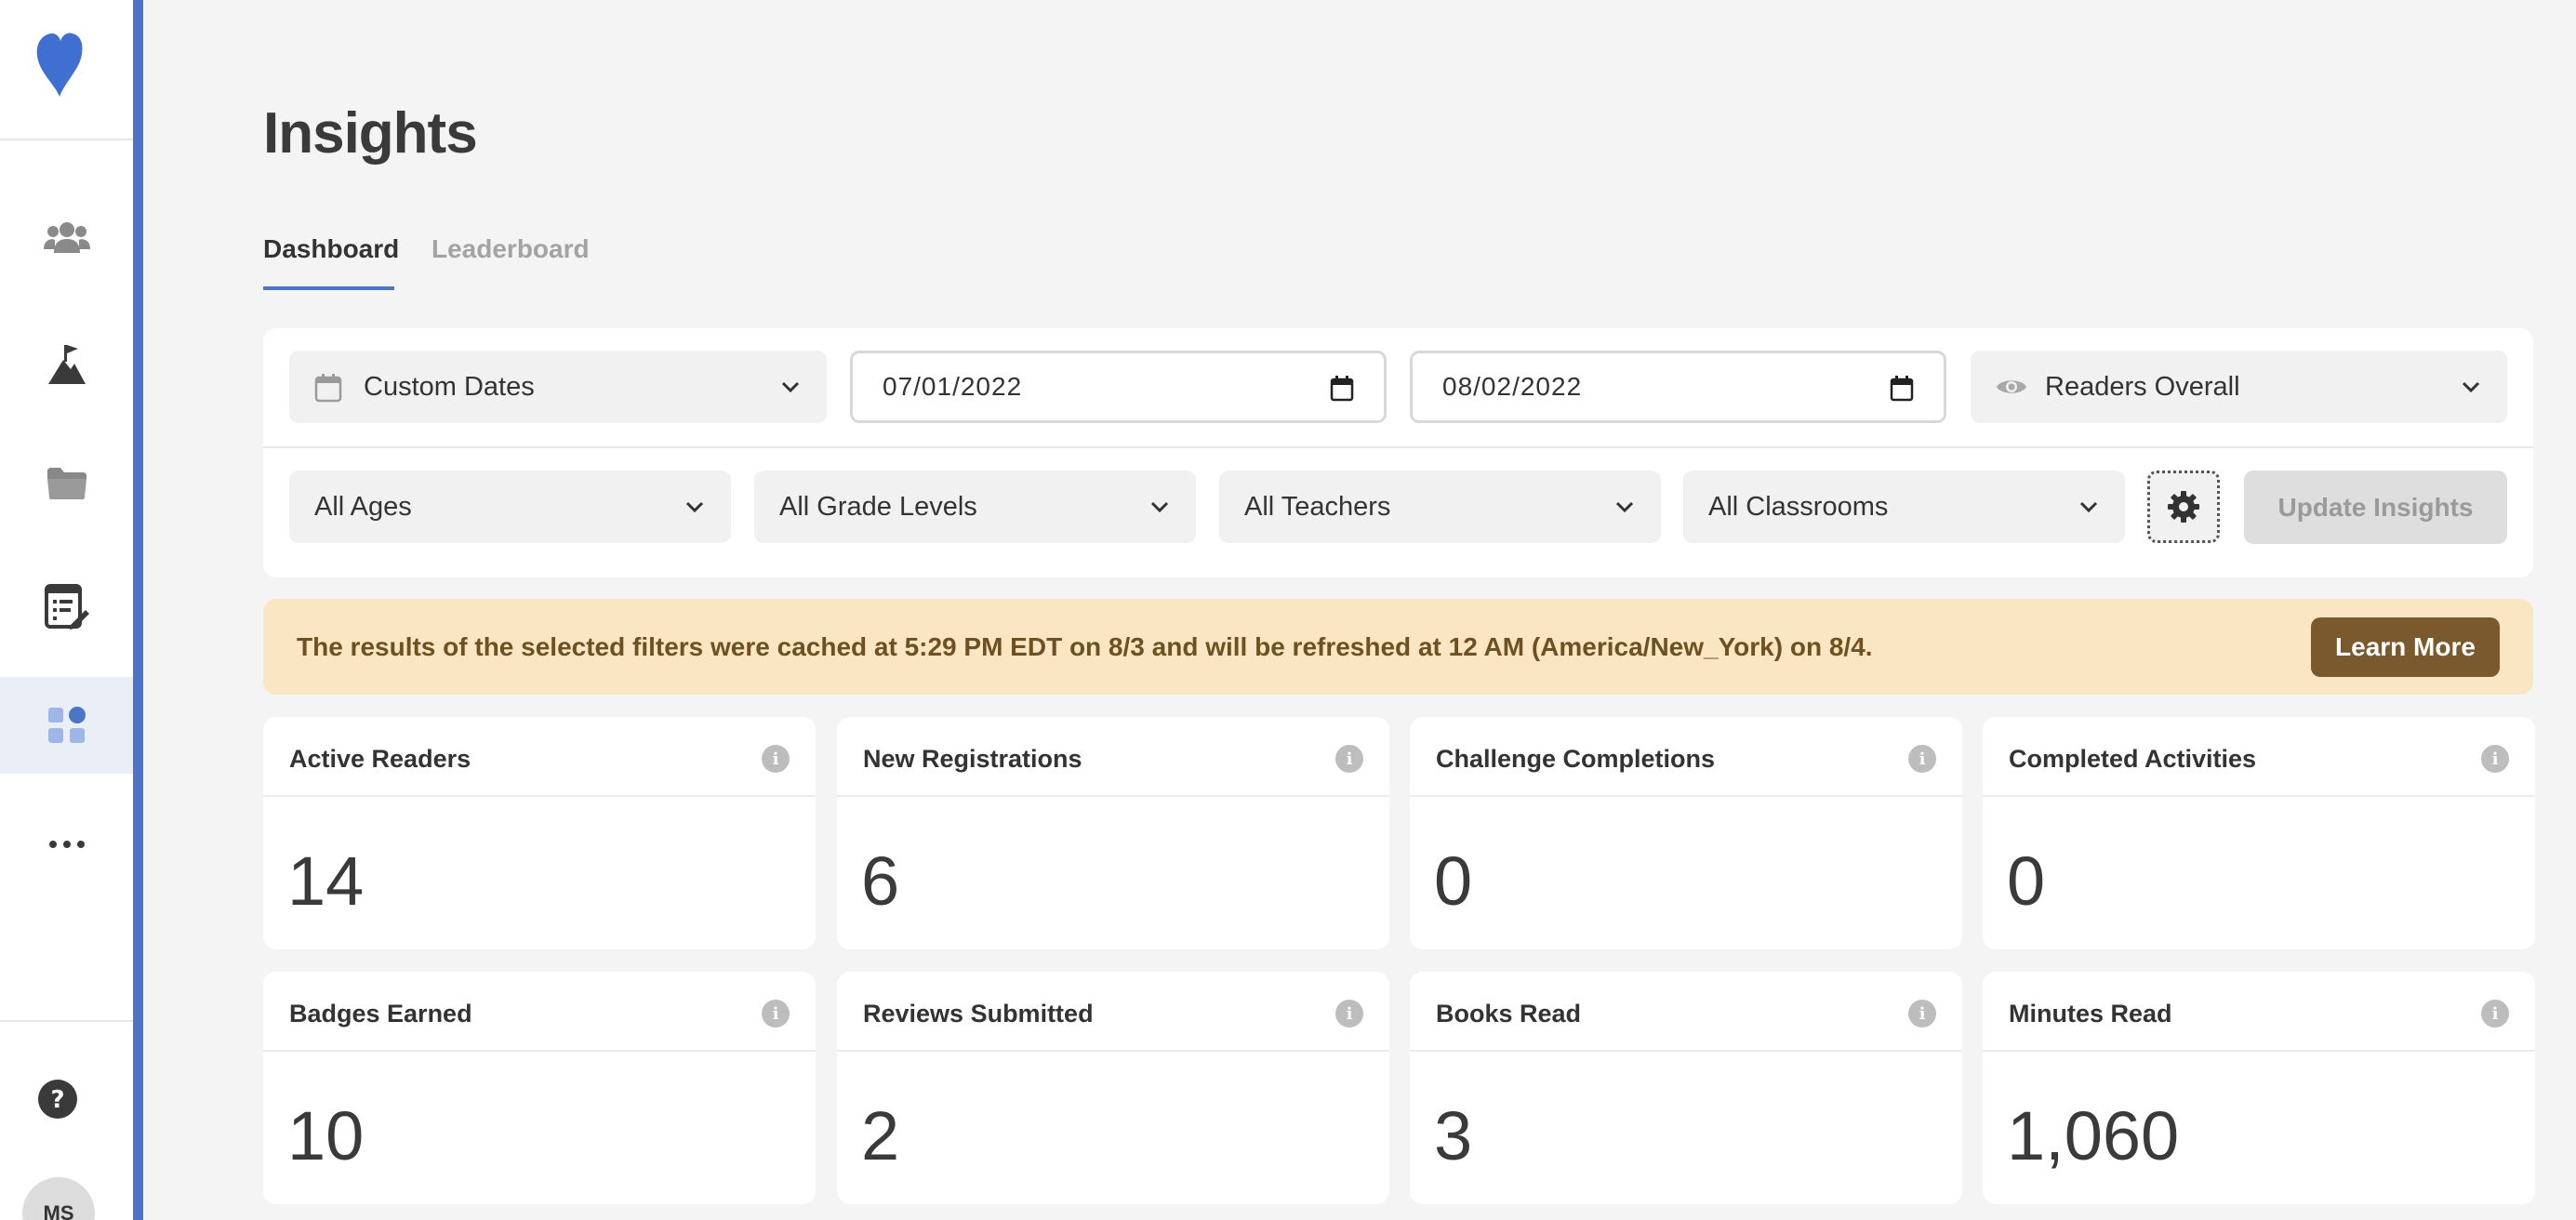 The image size is (2576, 1220). I want to click on sidebar-item-challenges, so click(66, 364).